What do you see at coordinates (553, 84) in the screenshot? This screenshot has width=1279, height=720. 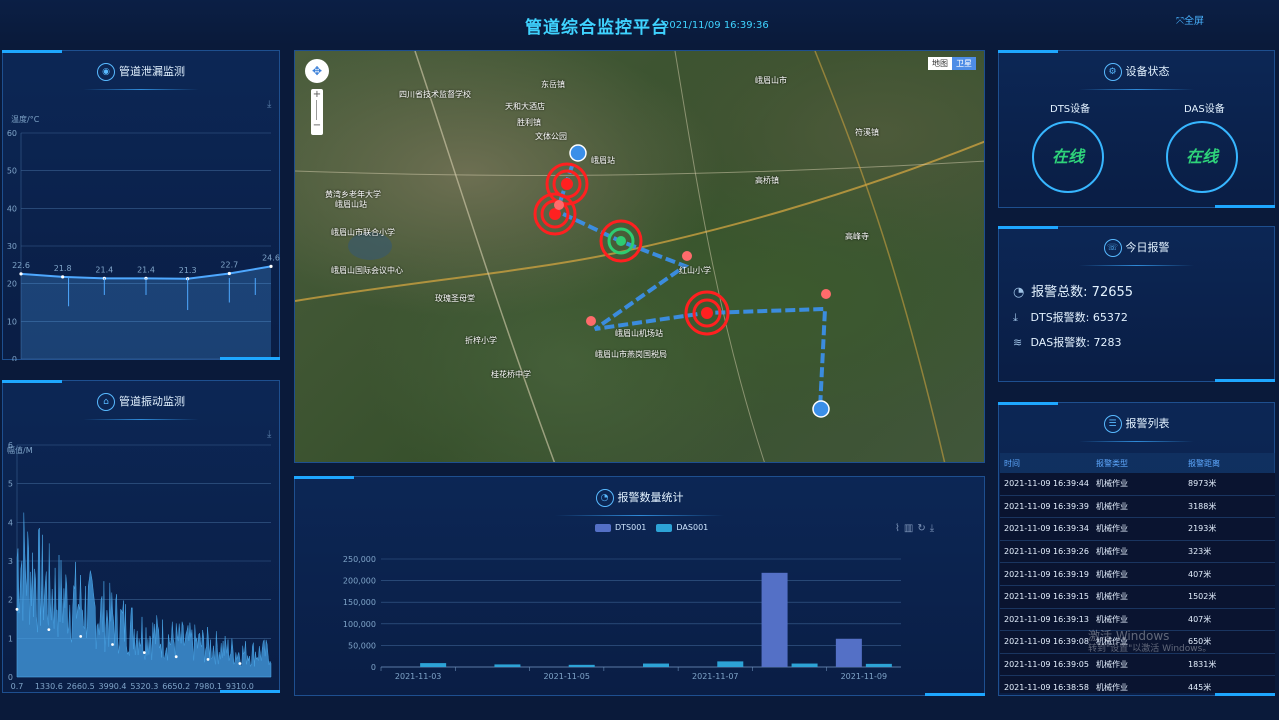 I see `map-place-label: 东岳镇` at bounding box center [553, 84].